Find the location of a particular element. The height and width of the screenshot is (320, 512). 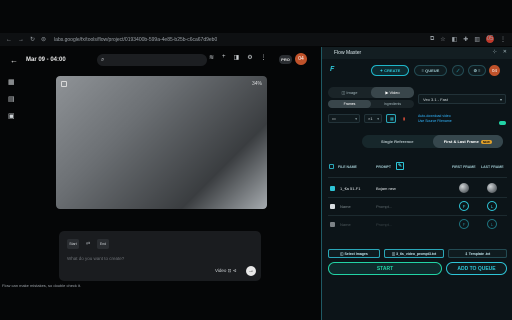

star-icon: ☆ is located at coordinates (442, 39).